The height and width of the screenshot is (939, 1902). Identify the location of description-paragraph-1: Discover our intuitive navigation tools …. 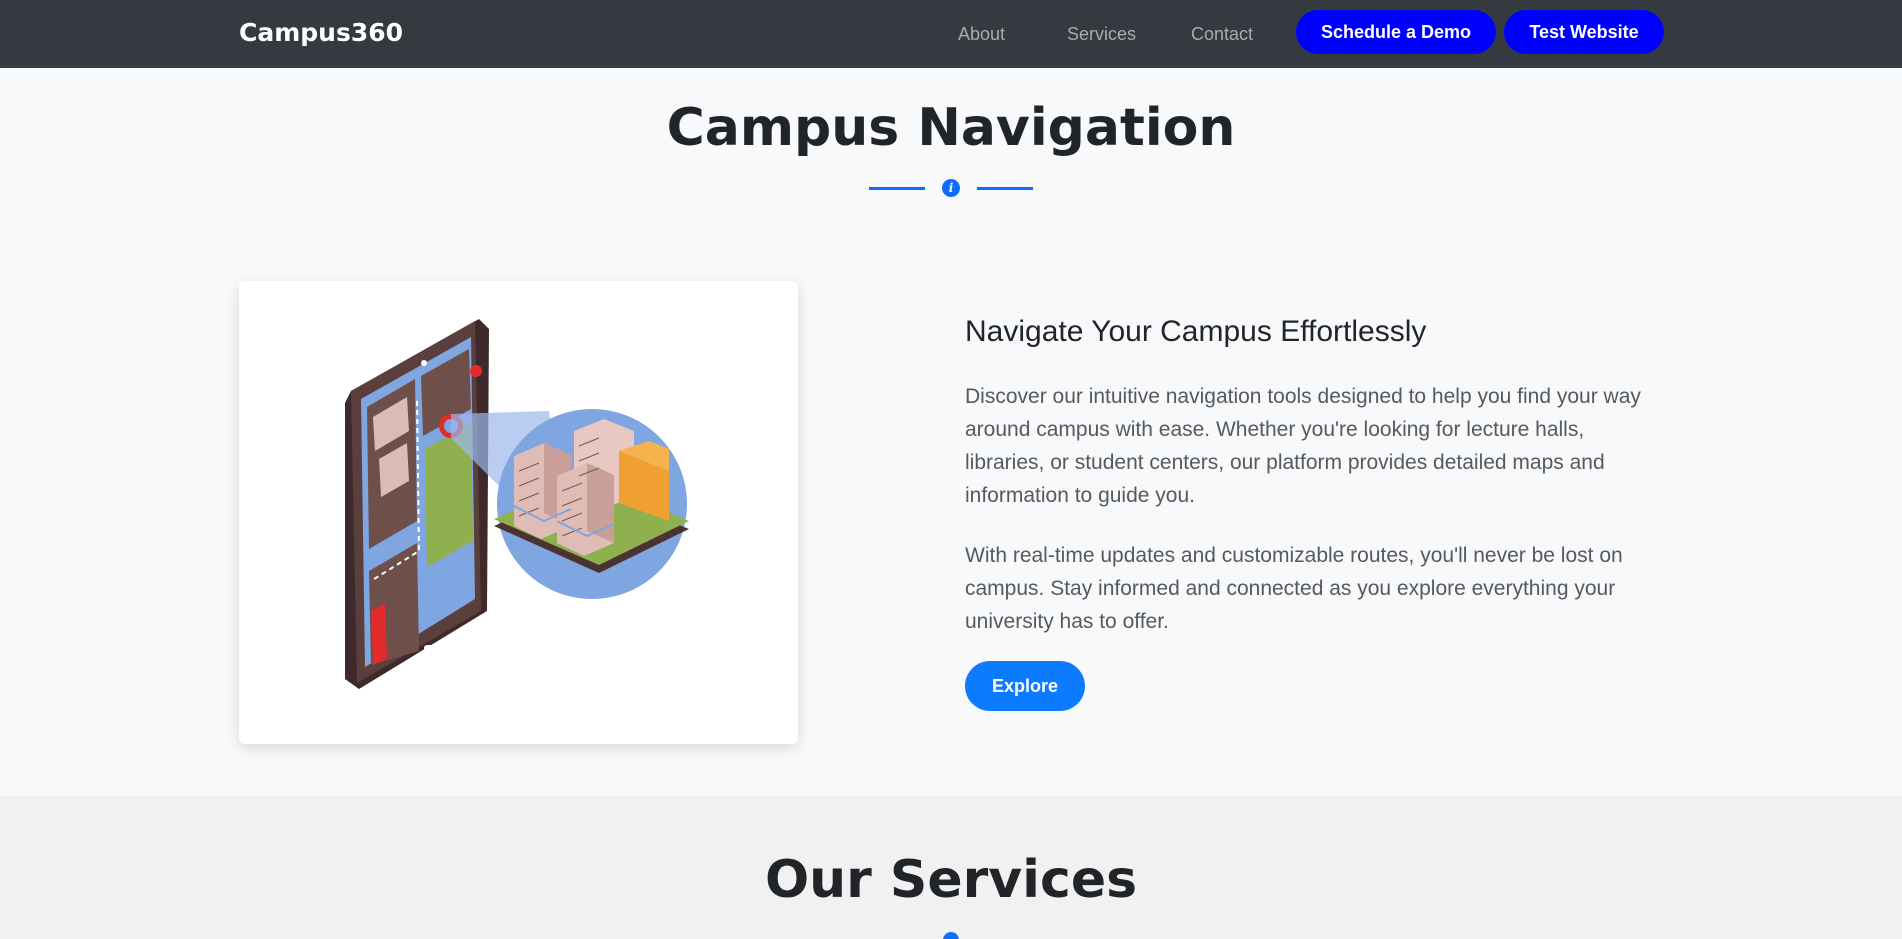
(1303, 446).